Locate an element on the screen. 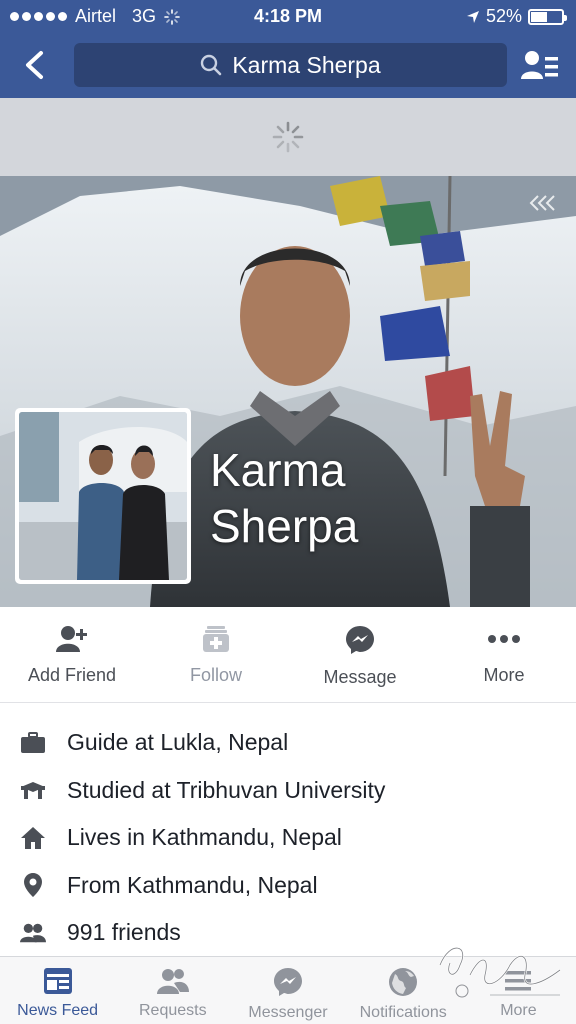  friends-icon is located at coordinates (33, 933).